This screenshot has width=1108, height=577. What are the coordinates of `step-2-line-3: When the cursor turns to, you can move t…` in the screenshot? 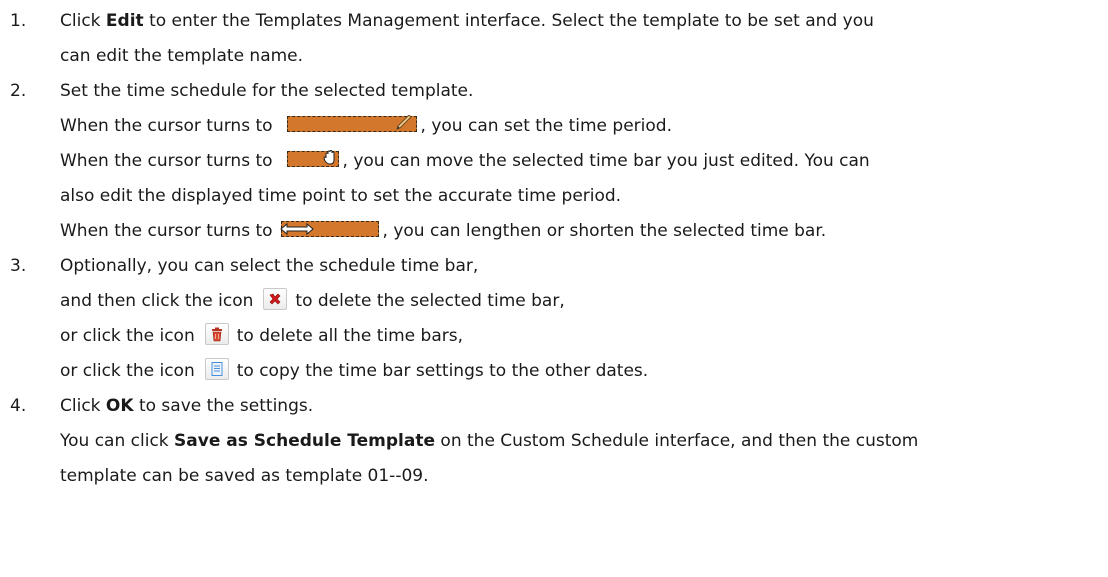 It's located at (465, 160).